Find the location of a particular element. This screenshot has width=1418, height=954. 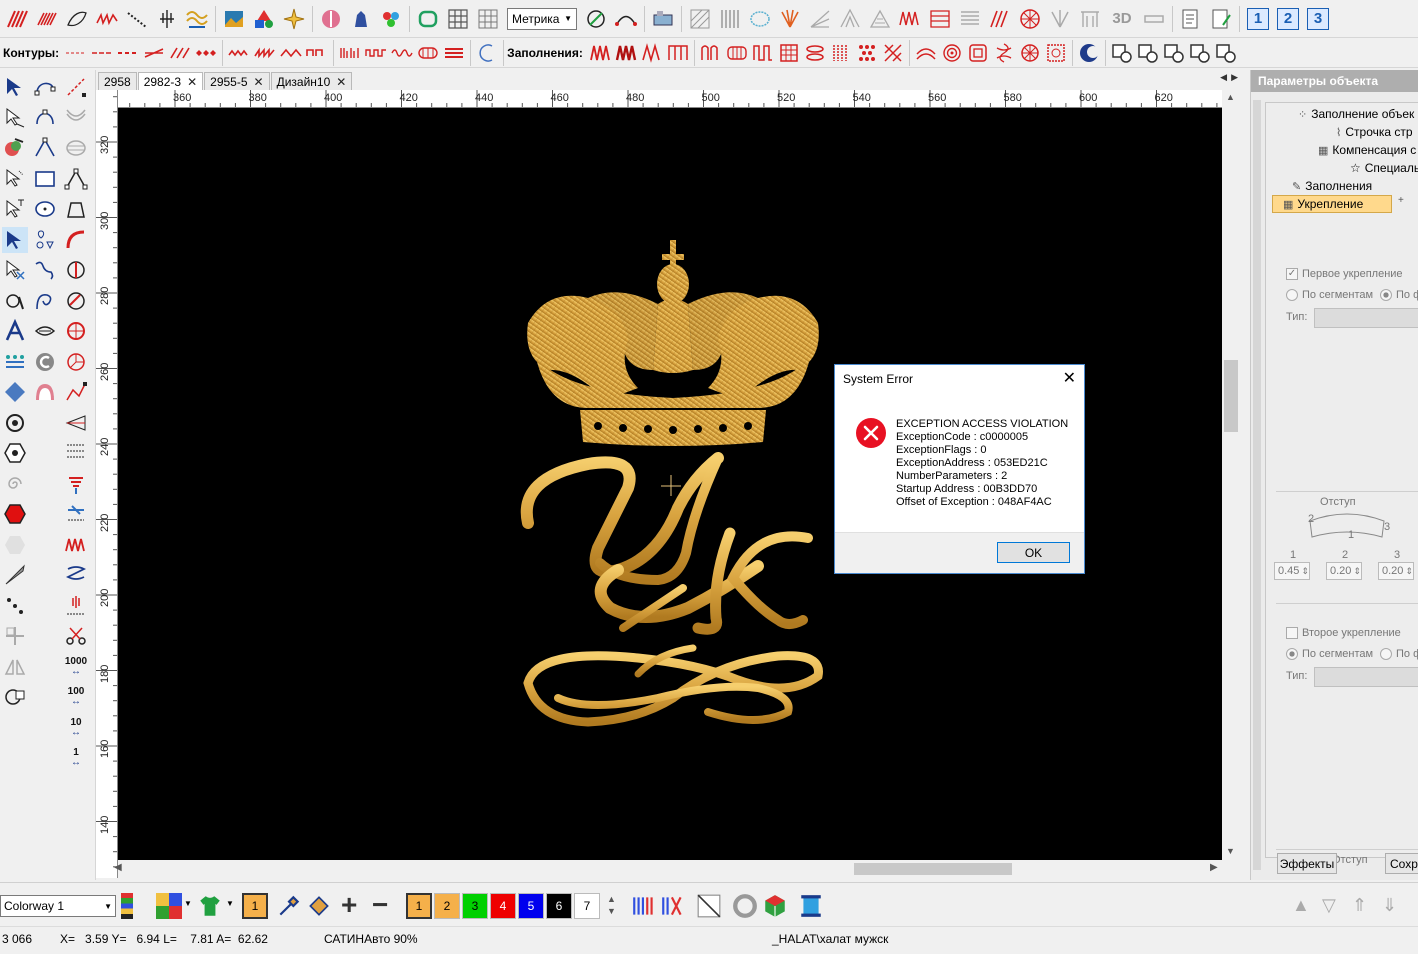

step-1000-button: 1000 ↔ is located at coordinates (76, 667).